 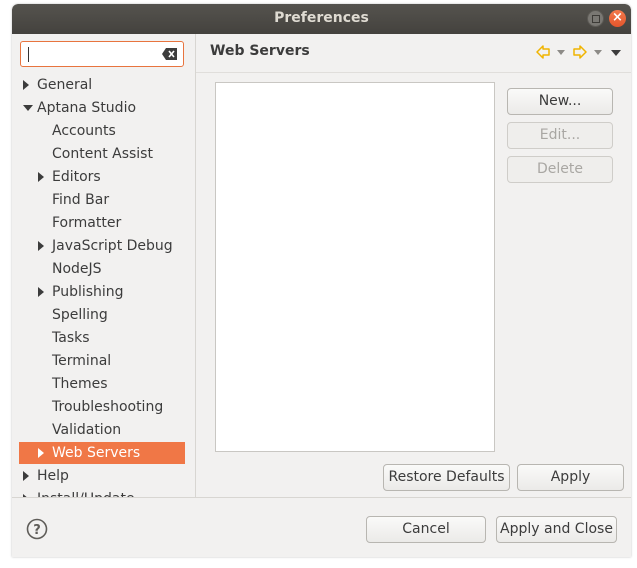 I want to click on tree-item-label: Validation, so click(x=87, y=430).